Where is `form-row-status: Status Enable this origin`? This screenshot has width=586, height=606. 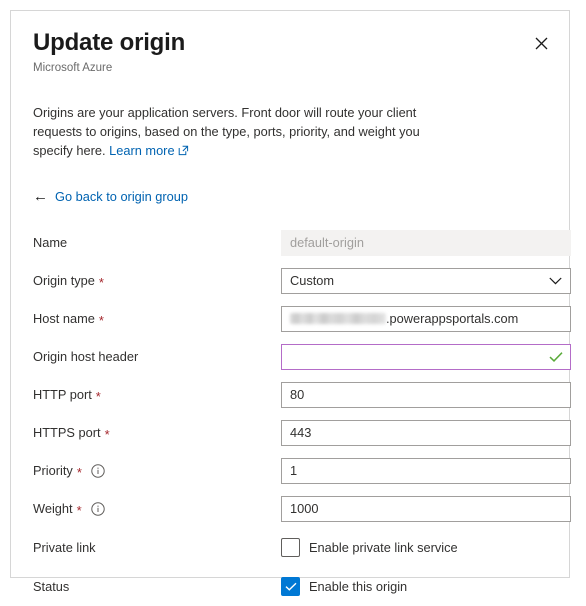
form-row-status: Status Enable this origin is located at coordinates (290, 586).